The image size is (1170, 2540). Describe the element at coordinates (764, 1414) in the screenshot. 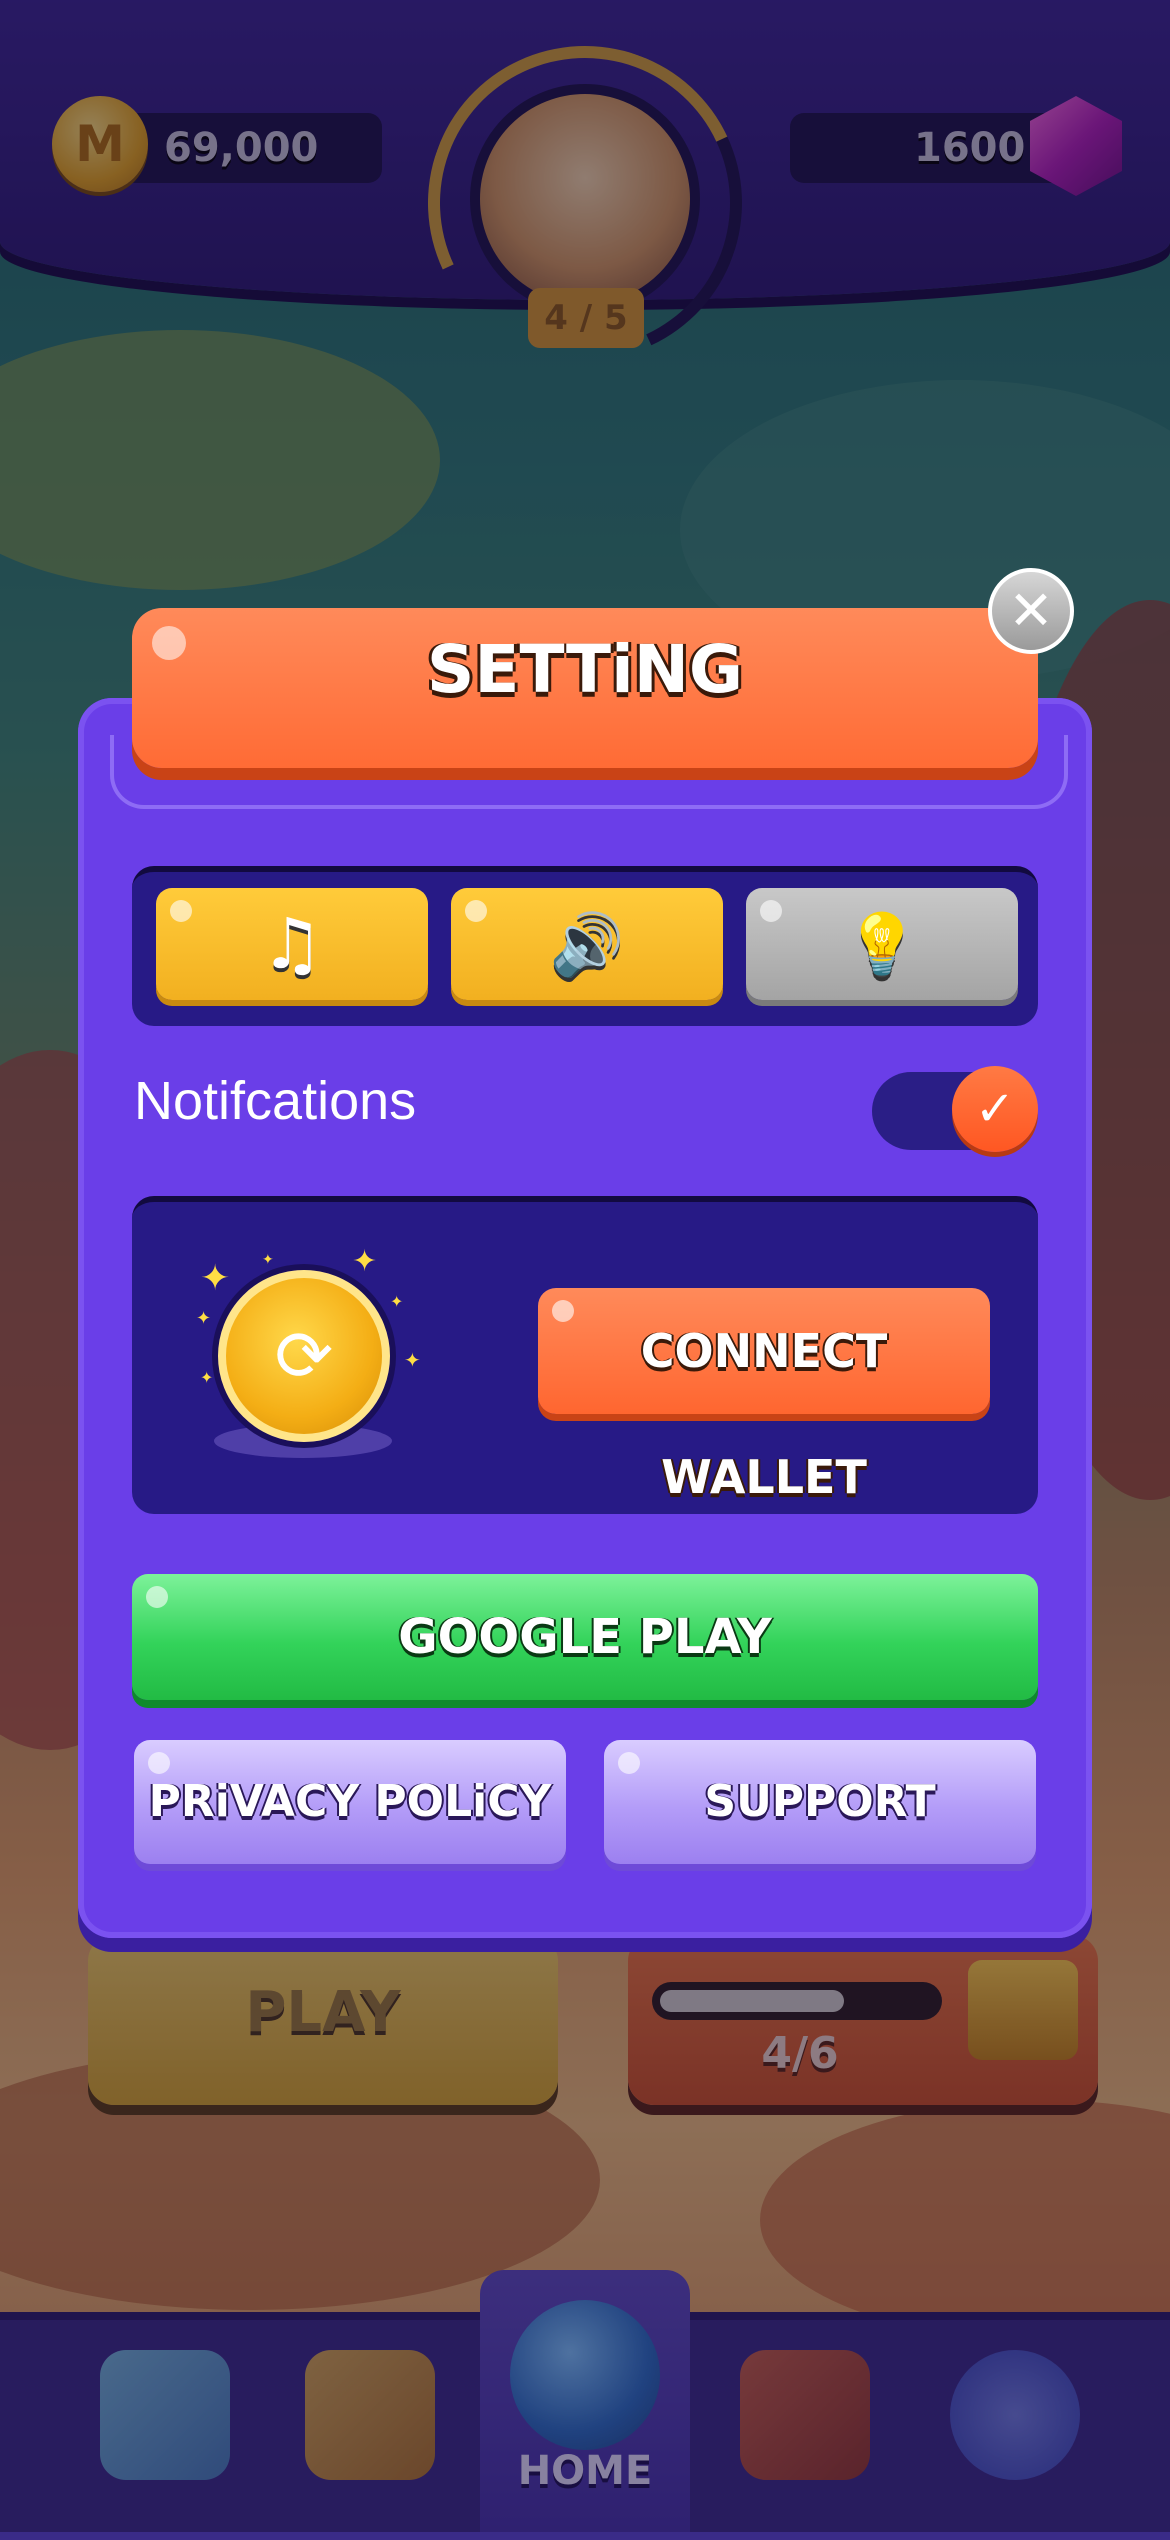

I see `connect-wallet-label: CONNECT WALLET` at that location.